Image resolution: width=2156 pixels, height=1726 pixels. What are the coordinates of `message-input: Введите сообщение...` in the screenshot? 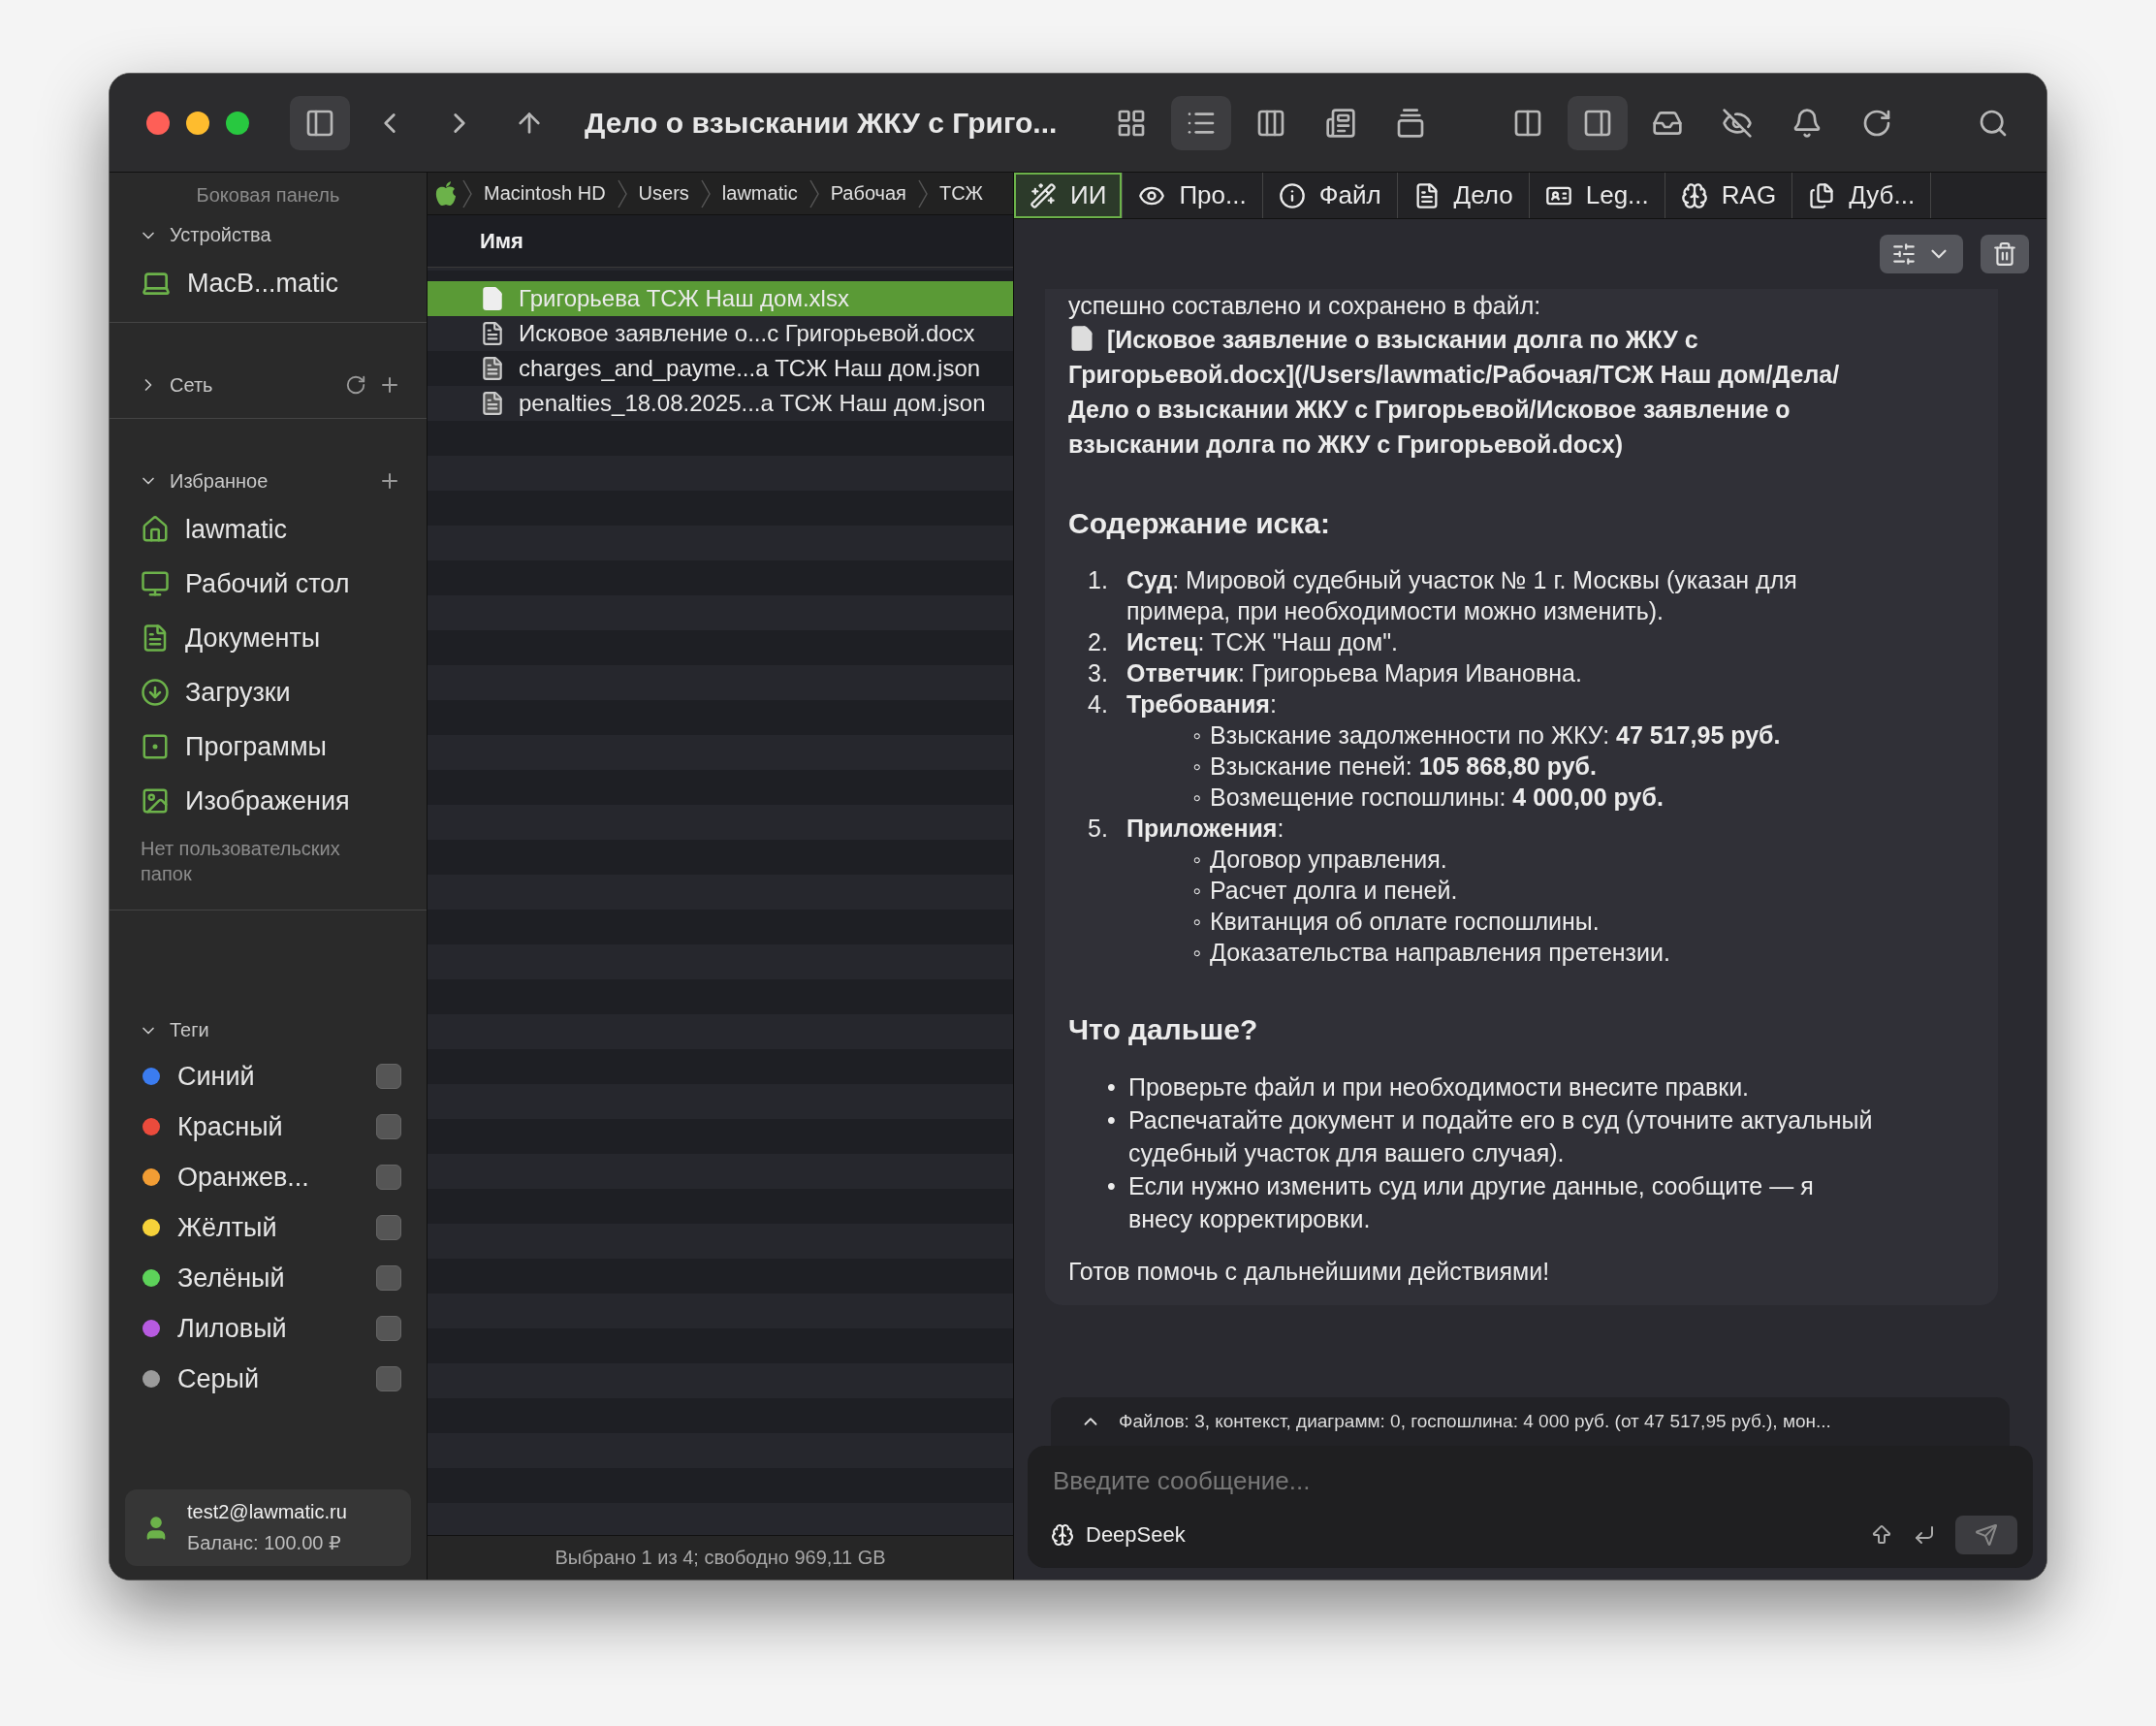 It's located at (1534, 1480).